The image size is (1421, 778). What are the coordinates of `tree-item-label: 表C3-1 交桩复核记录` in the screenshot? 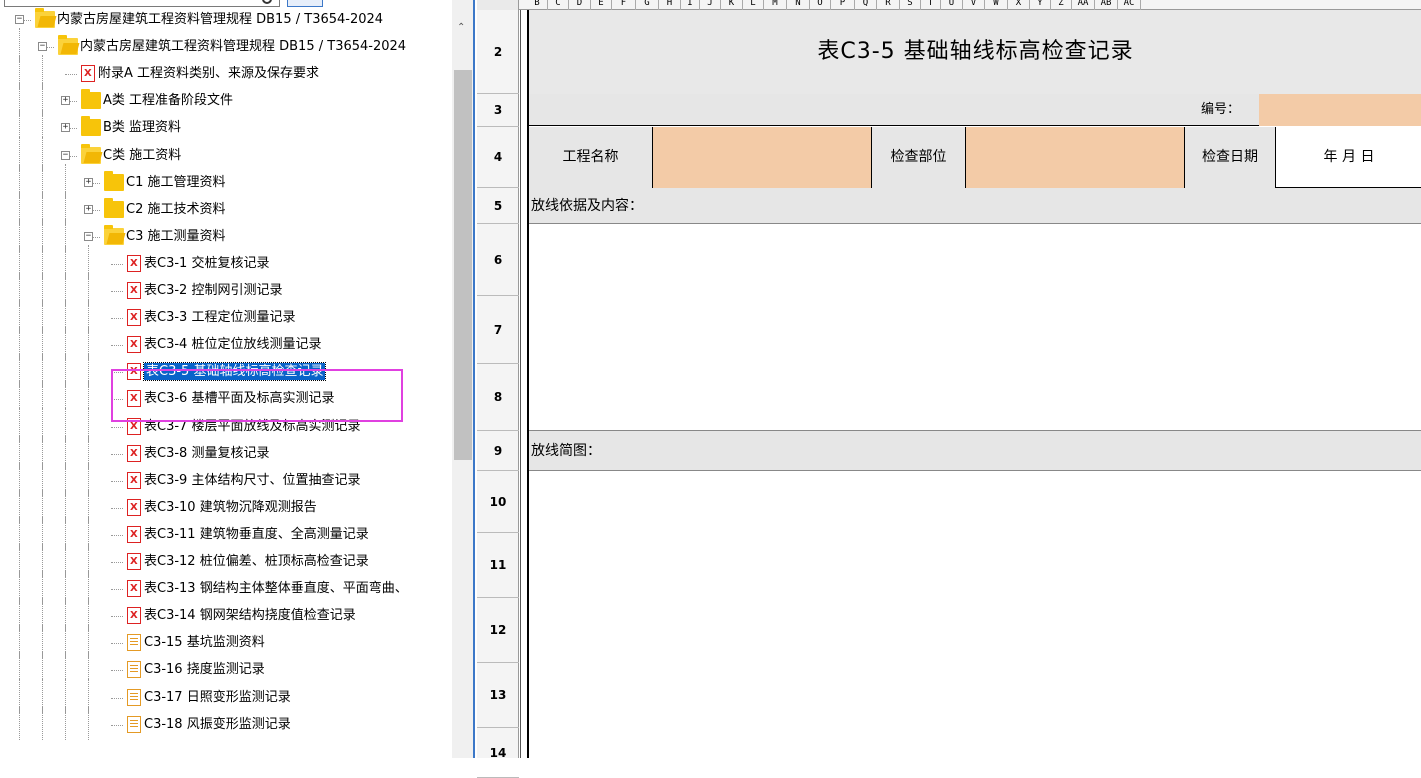 It's located at (206, 263).